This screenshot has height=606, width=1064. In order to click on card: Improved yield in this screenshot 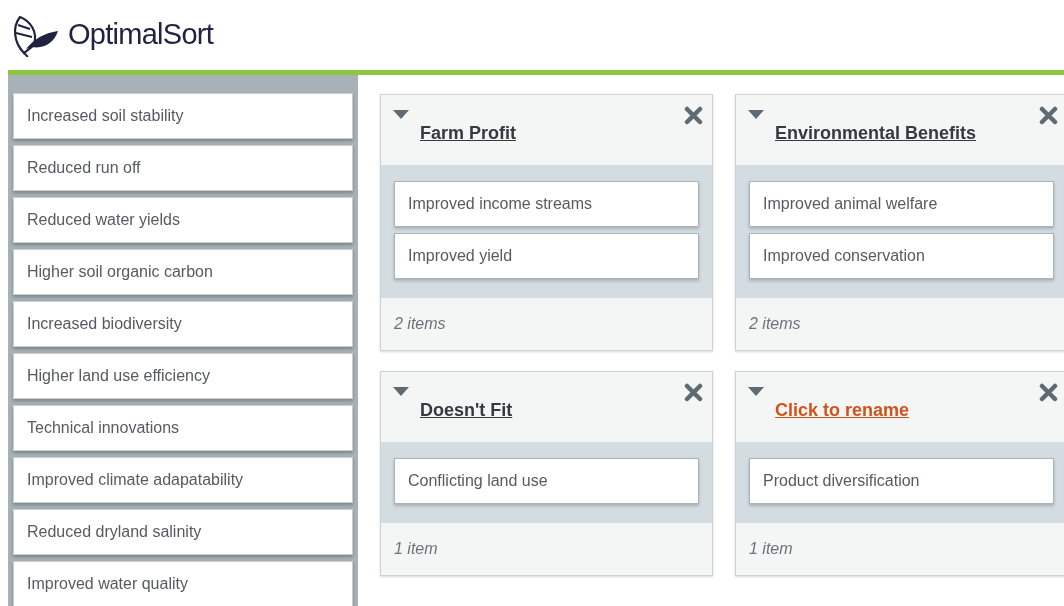, I will do `click(546, 256)`.